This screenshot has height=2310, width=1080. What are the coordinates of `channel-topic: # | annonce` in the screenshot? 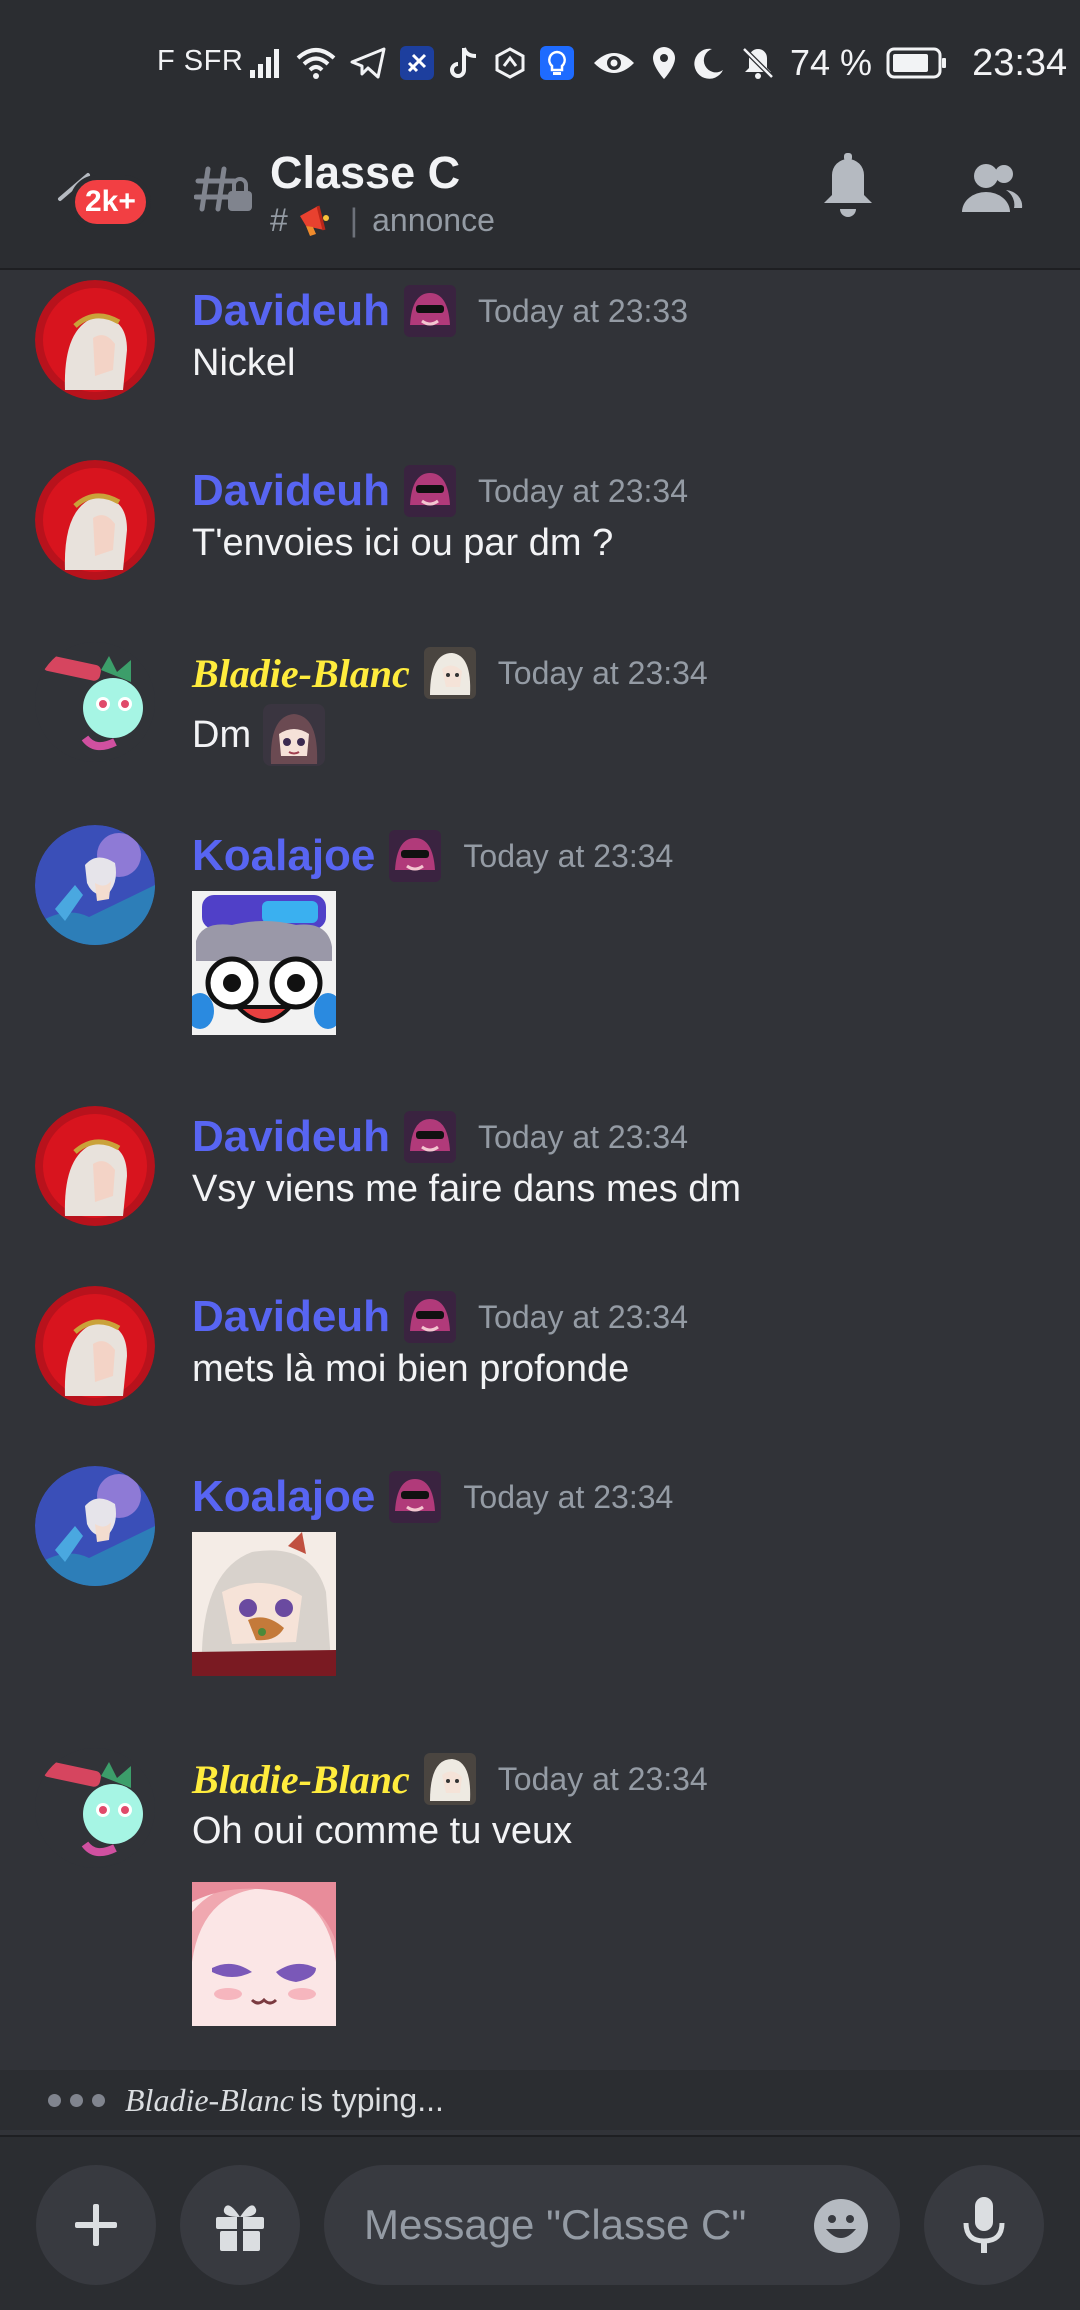 It's located at (382, 220).